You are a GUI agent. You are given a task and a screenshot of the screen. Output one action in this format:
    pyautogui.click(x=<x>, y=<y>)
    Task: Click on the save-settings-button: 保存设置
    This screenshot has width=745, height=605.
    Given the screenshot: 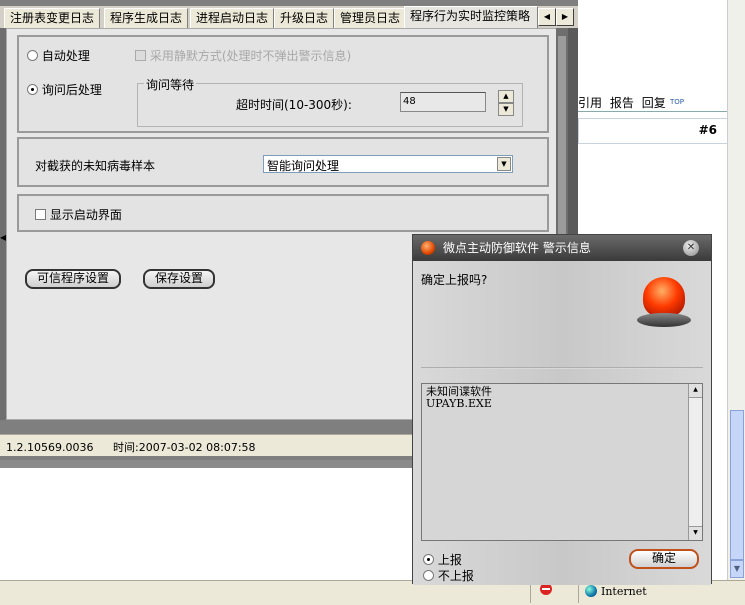 What is the action you would take?
    pyautogui.click(x=179, y=279)
    